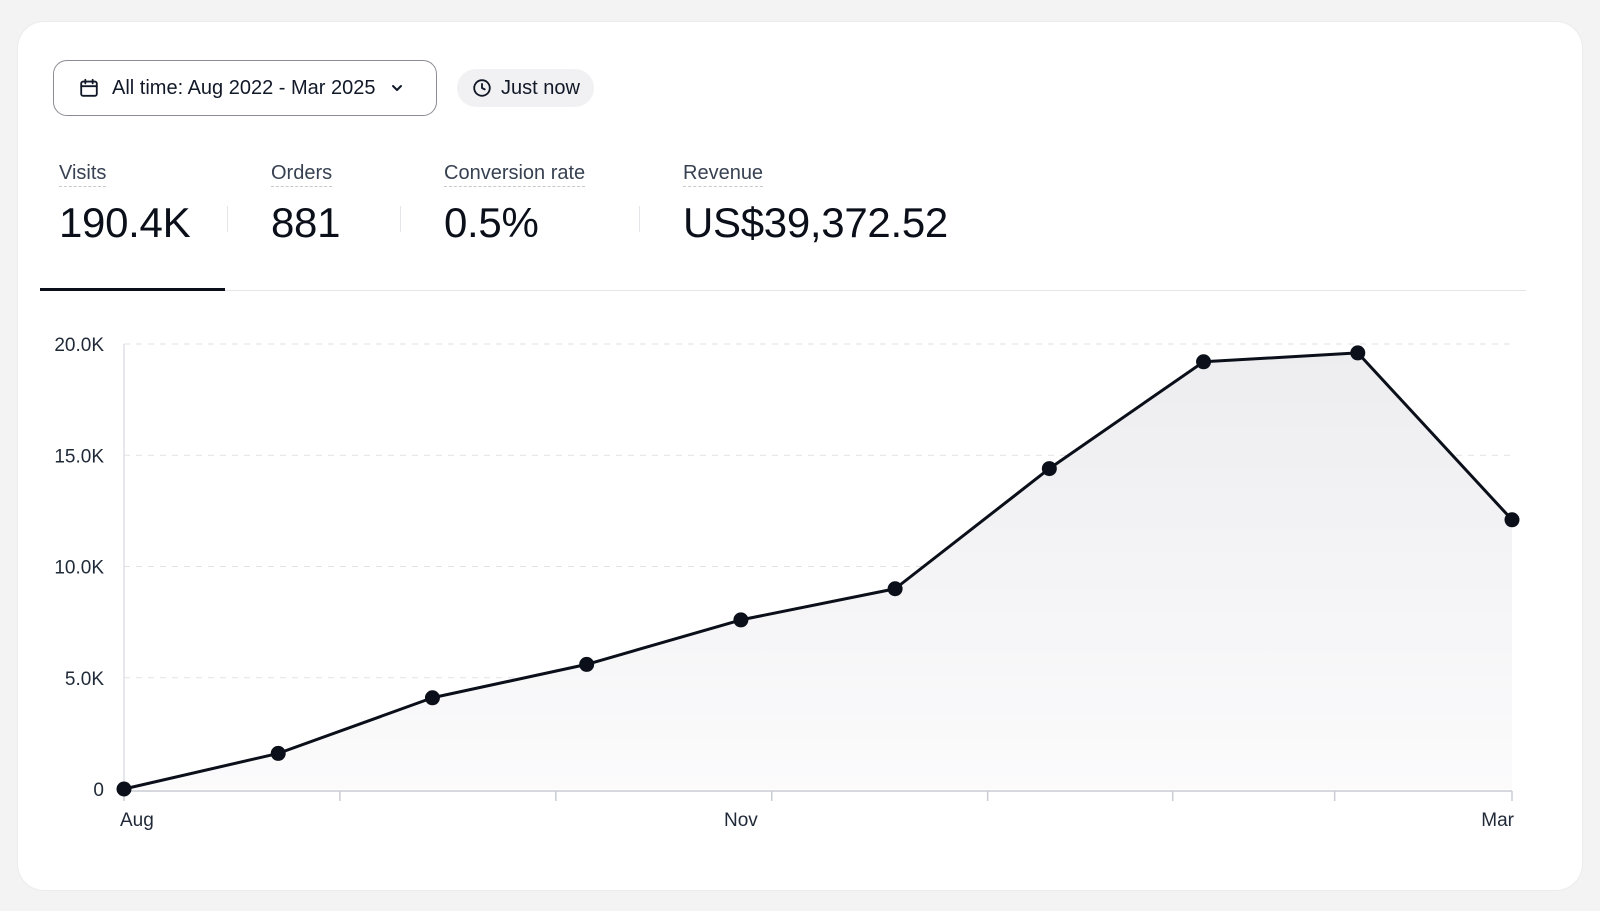 The image size is (1600, 911). What do you see at coordinates (84, 679) in the screenshot?
I see `y-tick-label: 5.0K` at bounding box center [84, 679].